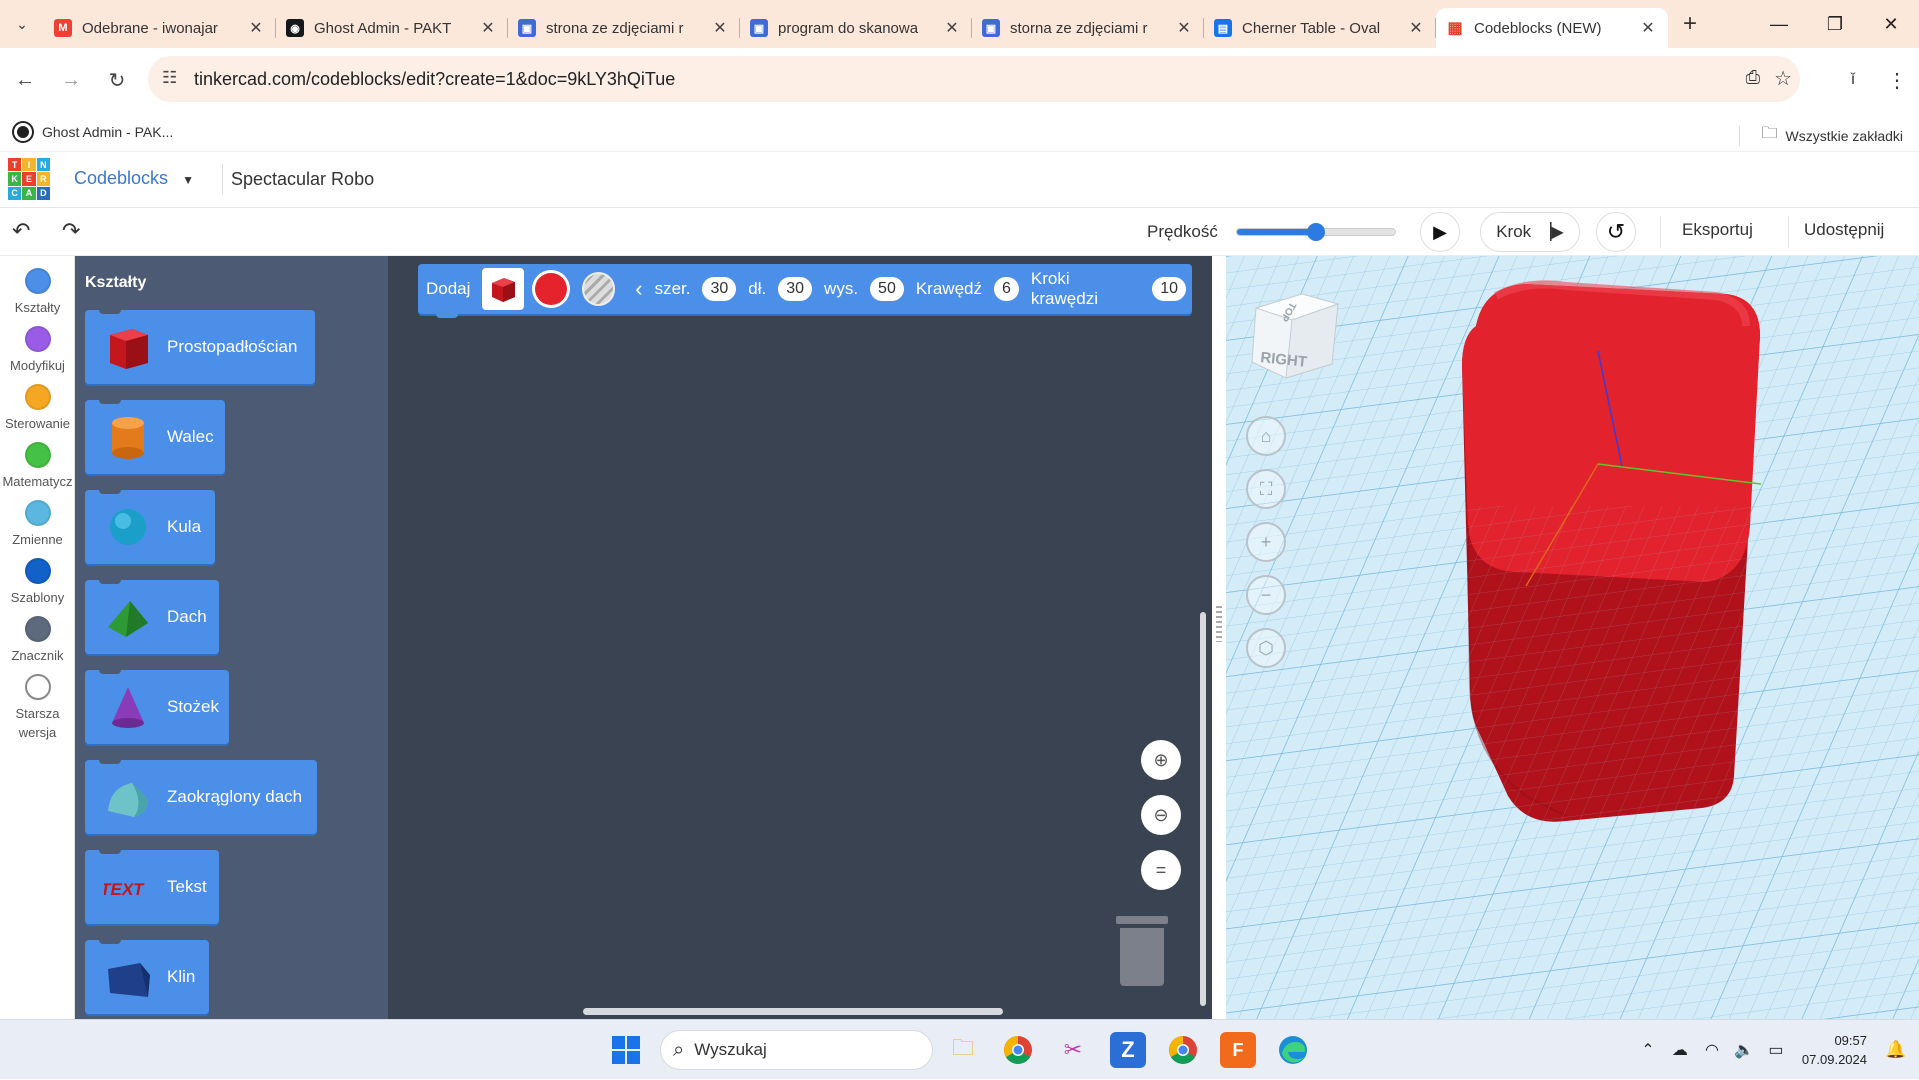 This screenshot has height=1080, width=1919. I want to click on tab-search-chevron-icon: ⌄, so click(22, 24).